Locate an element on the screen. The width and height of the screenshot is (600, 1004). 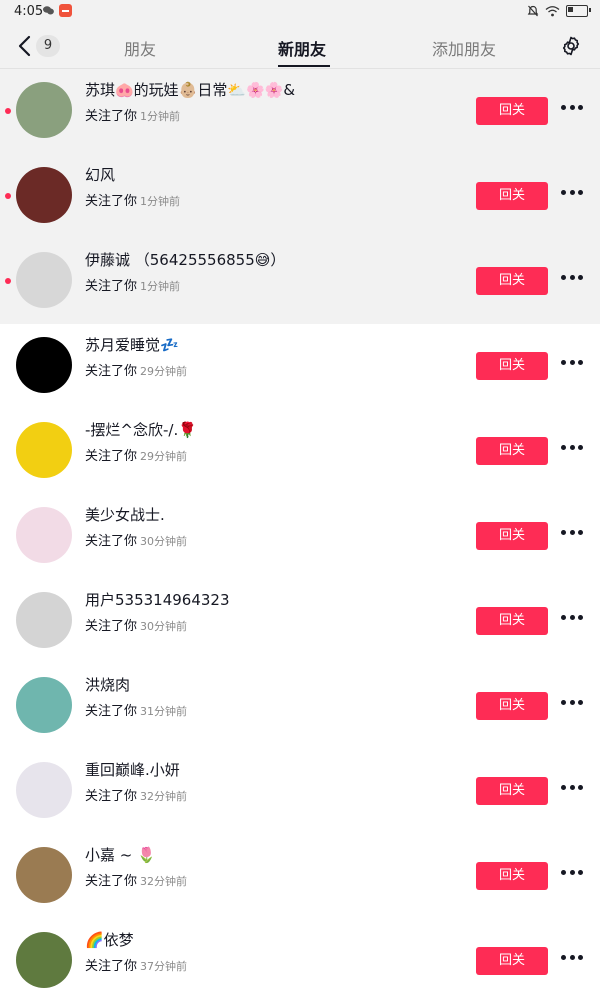
list-item: 幻风关注了你 1分钟前 回关 is located at coordinates (300, 196).